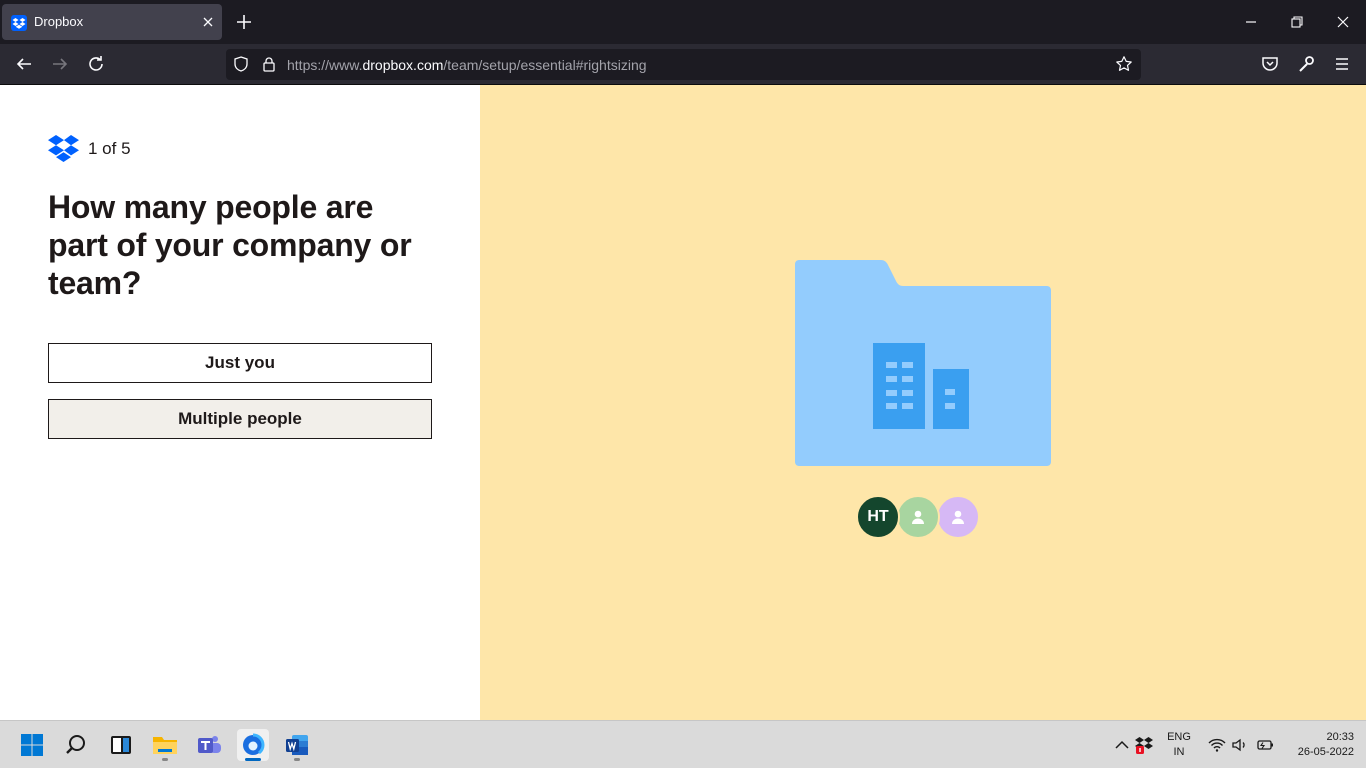  What do you see at coordinates (253, 759) in the screenshot?
I see `active-app-indicator` at bounding box center [253, 759].